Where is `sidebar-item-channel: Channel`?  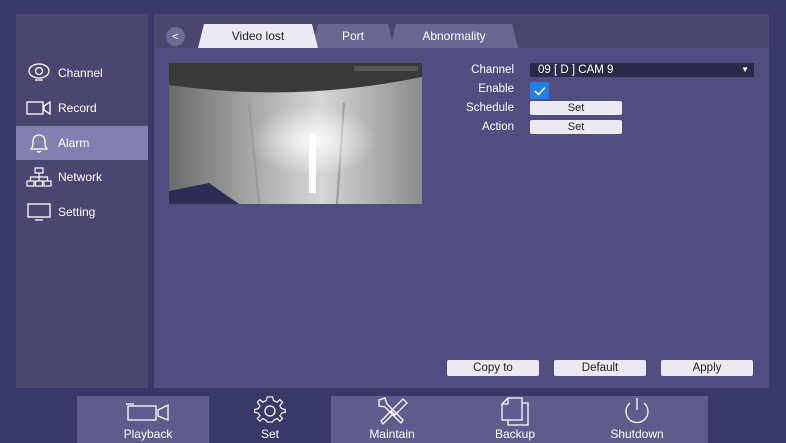
sidebar-item-channel: Channel is located at coordinates (82, 73).